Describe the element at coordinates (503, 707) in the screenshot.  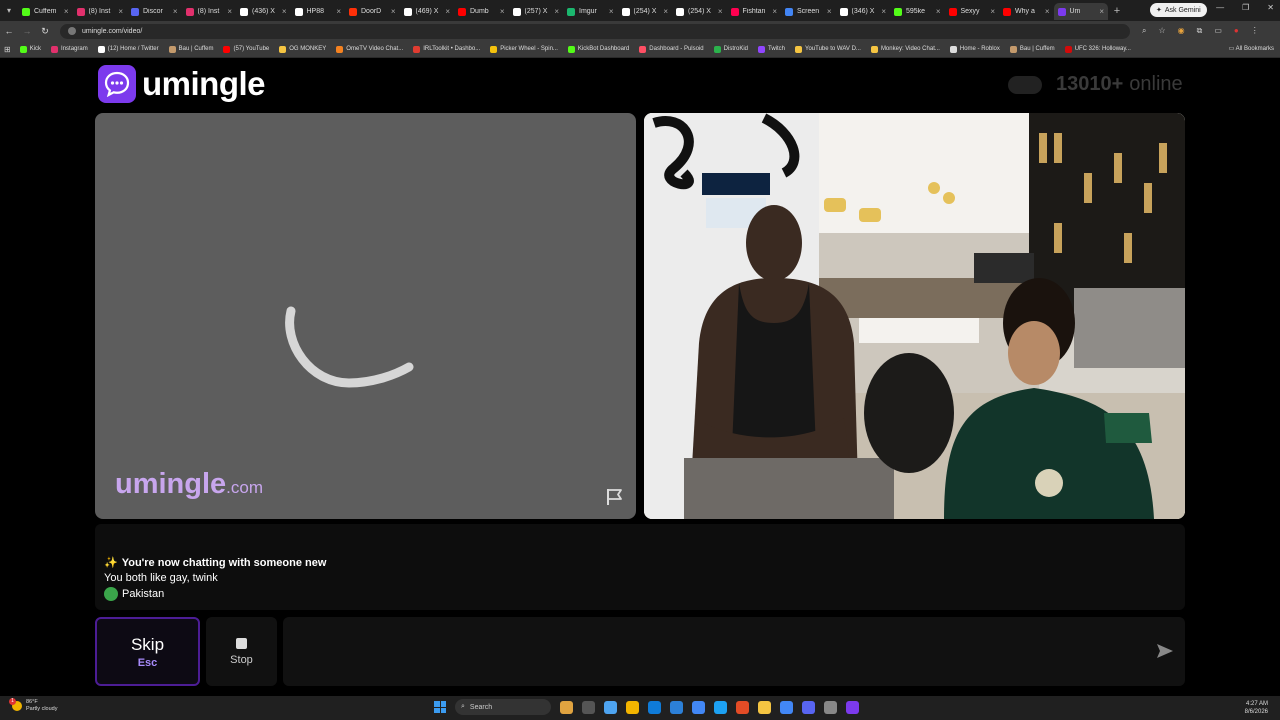
I see `taskbar-search: ⌕ Search` at that location.